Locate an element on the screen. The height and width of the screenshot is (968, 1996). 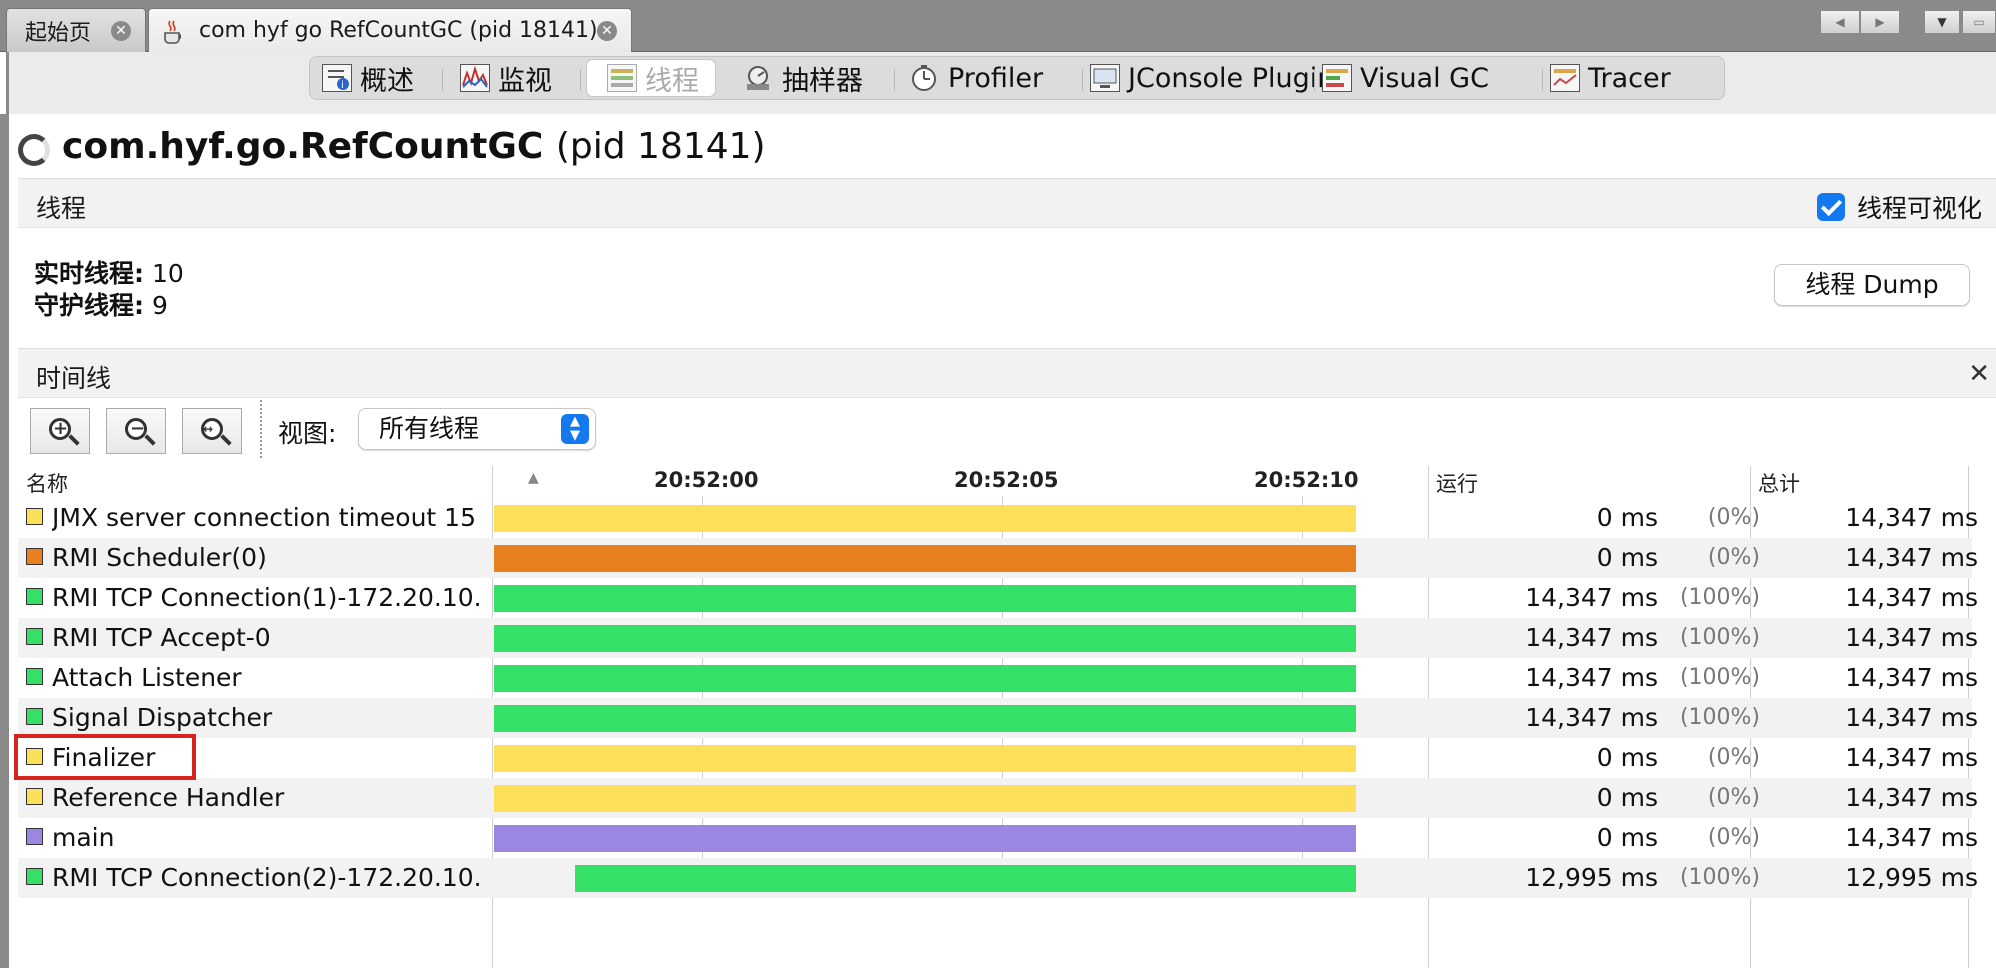
time-tick-label: 20:52:10 is located at coordinates (1306, 480).